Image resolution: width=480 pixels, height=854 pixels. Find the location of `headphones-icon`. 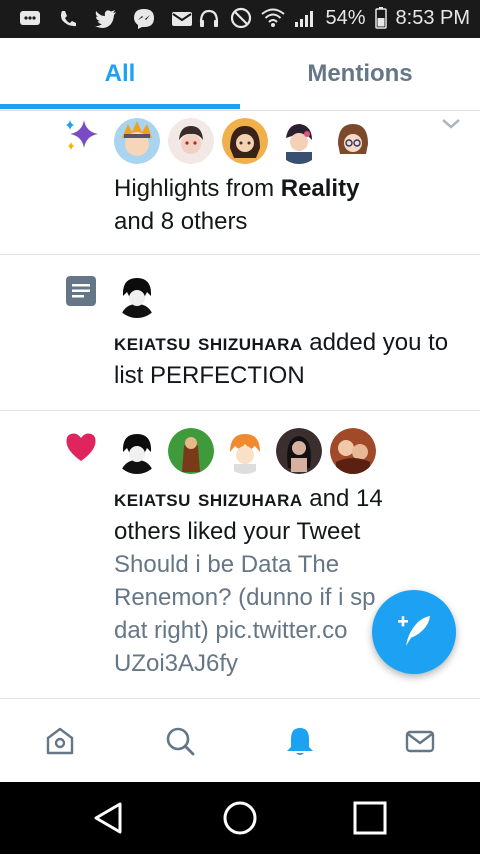

headphones-icon is located at coordinates (209, 18).